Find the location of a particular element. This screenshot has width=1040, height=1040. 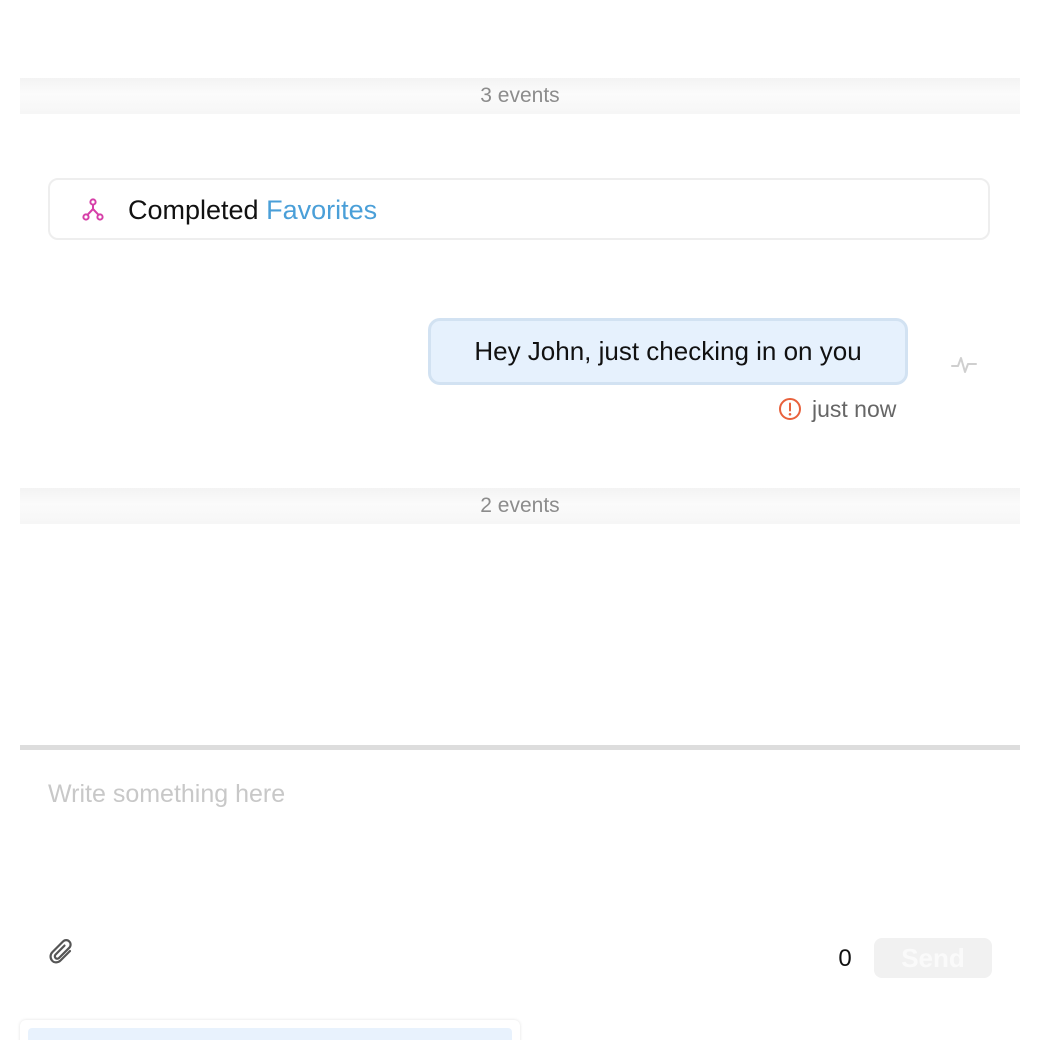

activity-pulse-icon is located at coordinates (964, 365).